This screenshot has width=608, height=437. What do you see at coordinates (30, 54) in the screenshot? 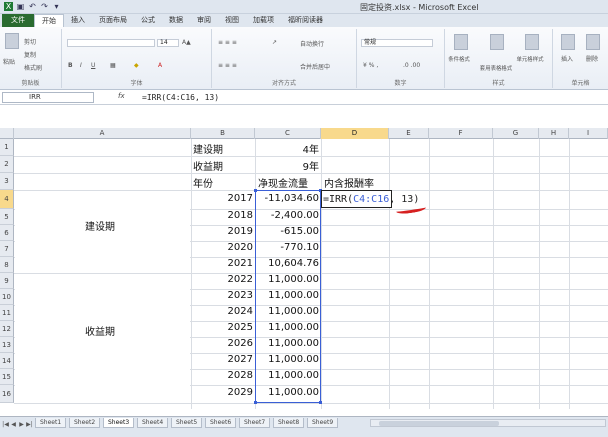
I see `copy-button: 复制` at bounding box center [30, 54].